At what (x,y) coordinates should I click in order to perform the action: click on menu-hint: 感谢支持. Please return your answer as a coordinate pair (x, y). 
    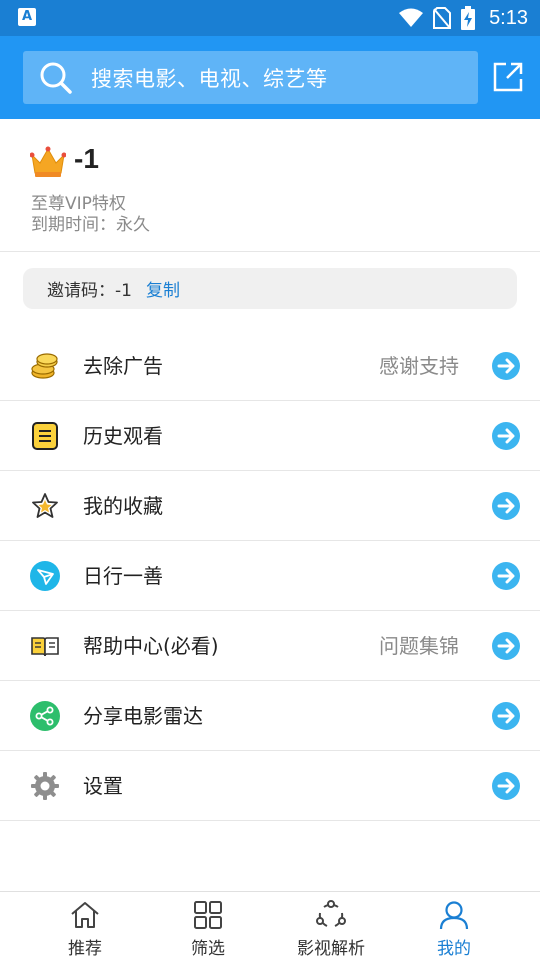
    Looking at the image, I should click on (419, 366).